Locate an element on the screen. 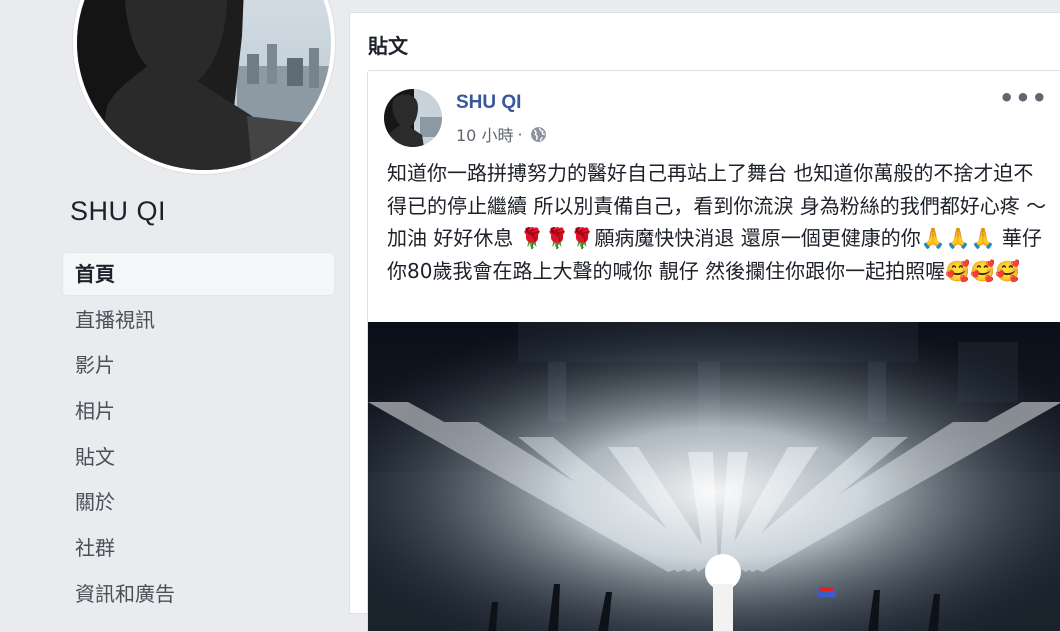 The height and width of the screenshot is (632, 1060). page-name: SHU QI is located at coordinates (118, 211).